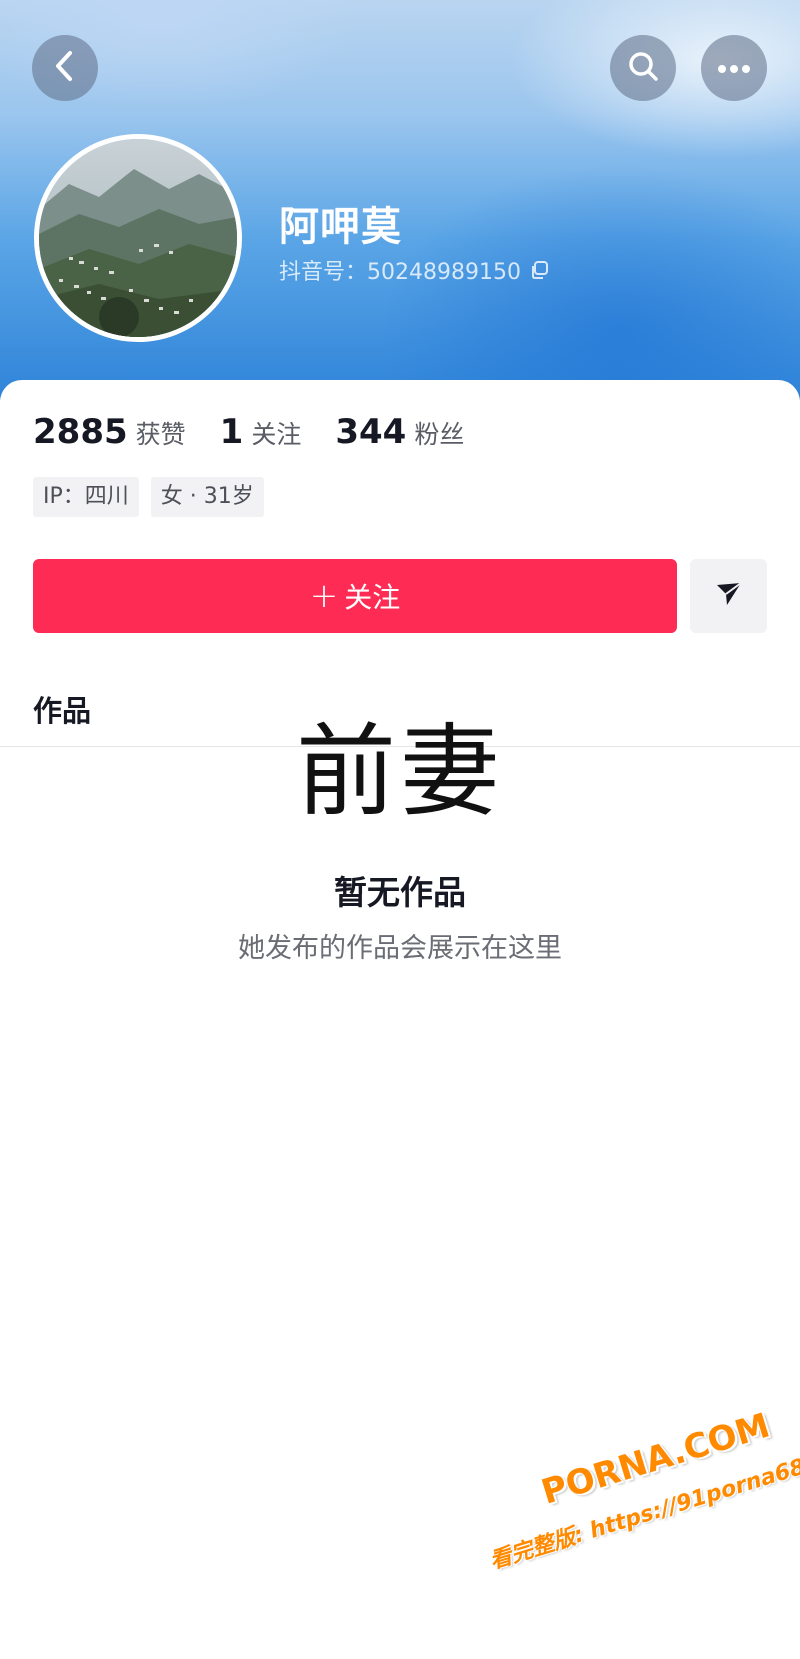  I want to click on follow-button: + 关注, so click(355, 596).